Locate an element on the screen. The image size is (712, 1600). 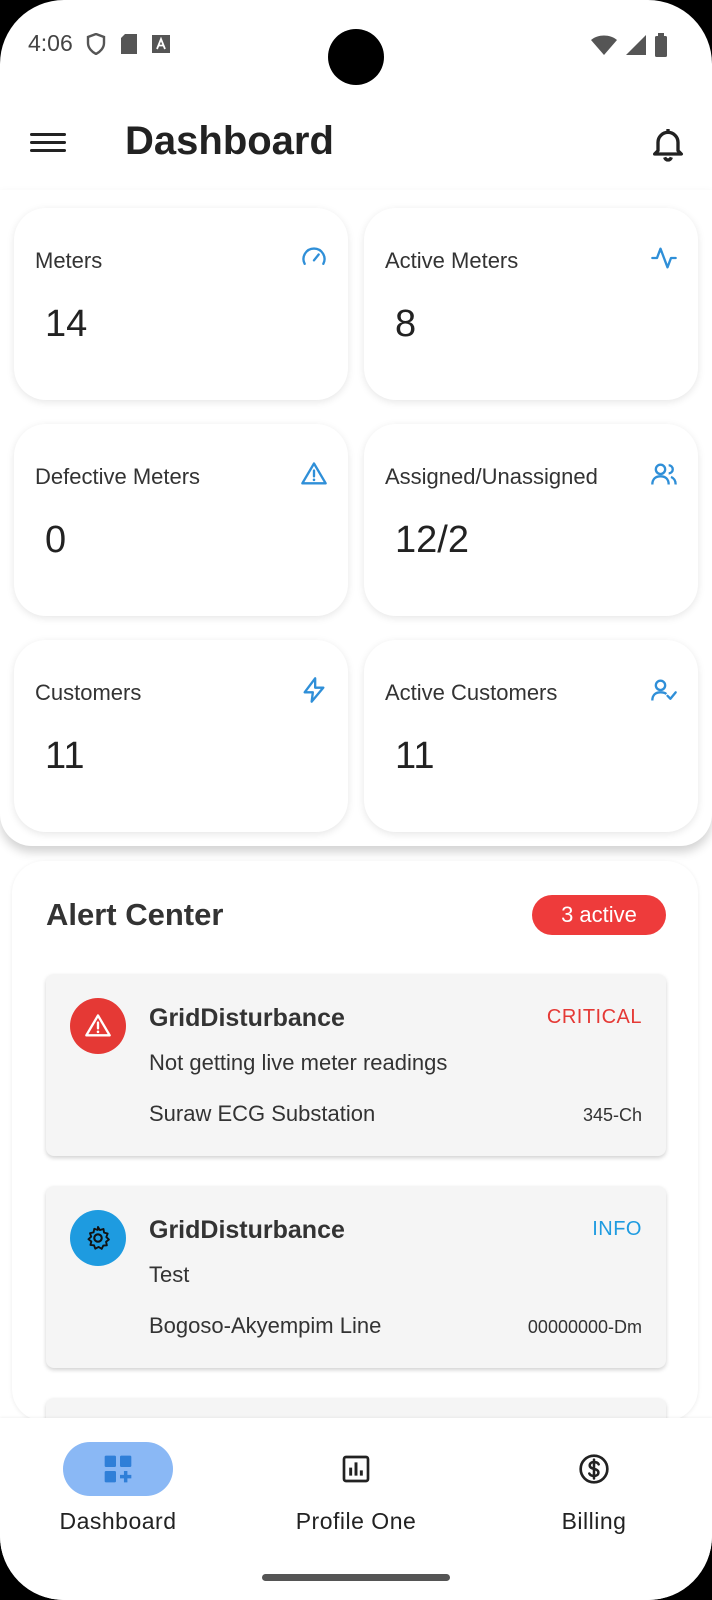
stat-label: Assigned/Unassigned is located at coordinates (491, 476).